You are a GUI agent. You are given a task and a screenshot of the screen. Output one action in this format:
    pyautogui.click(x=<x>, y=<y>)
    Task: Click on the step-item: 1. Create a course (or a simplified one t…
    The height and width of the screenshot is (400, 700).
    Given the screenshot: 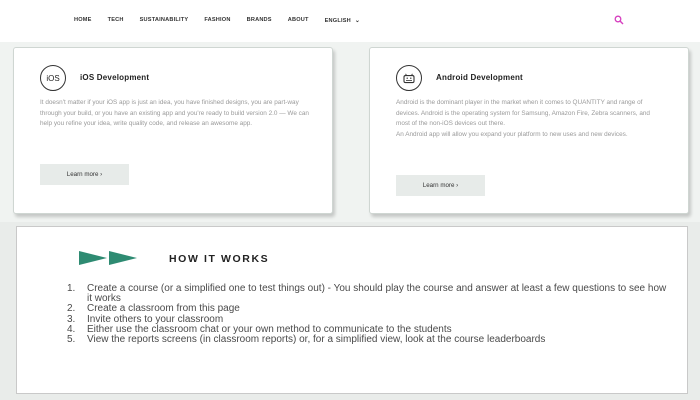 What is the action you would take?
    pyautogui.click(x=367, y=294)
    